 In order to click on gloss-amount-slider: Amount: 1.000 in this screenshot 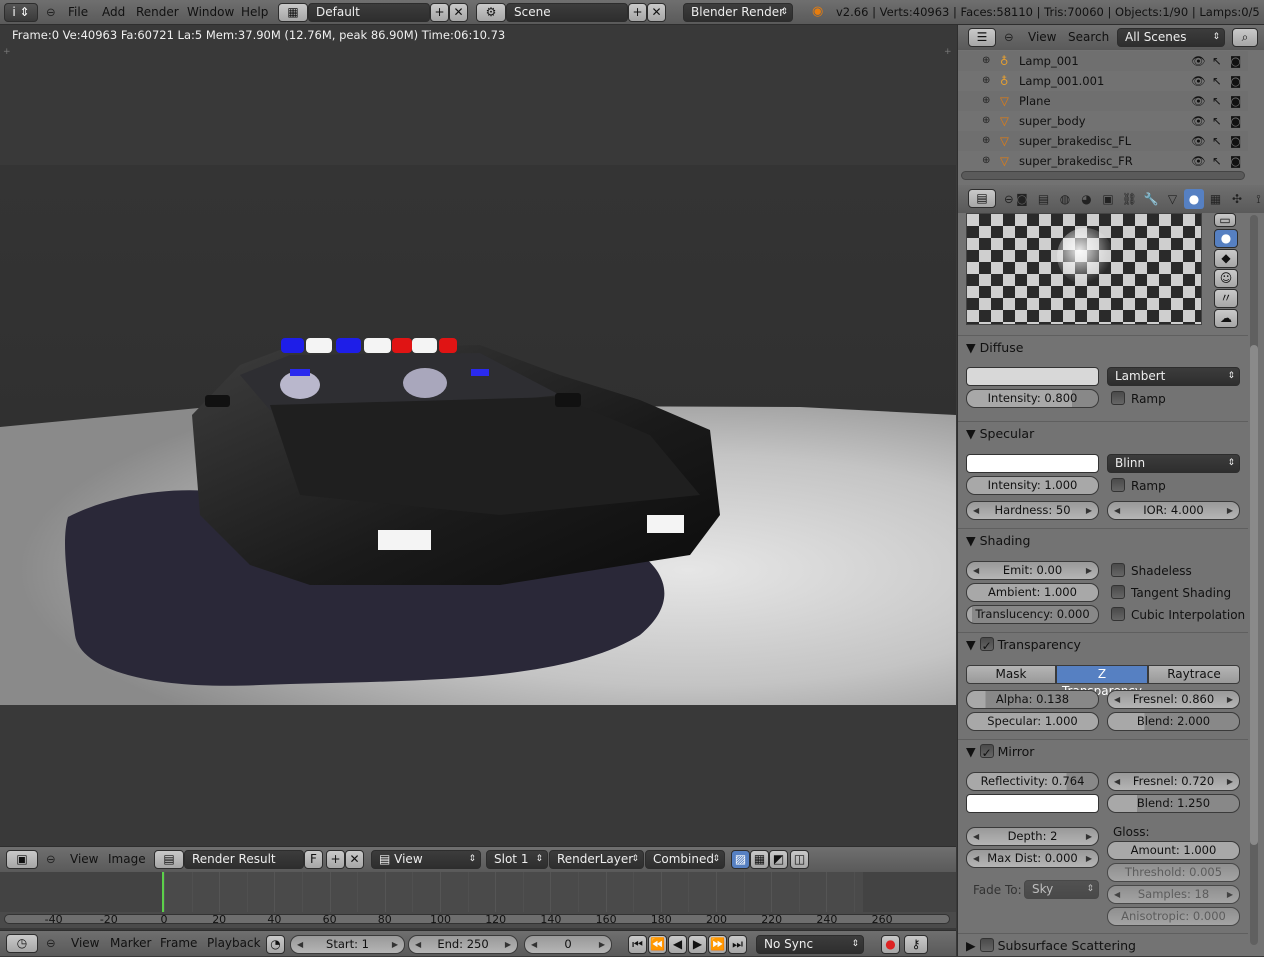, I will do `click(1173, 850)`.